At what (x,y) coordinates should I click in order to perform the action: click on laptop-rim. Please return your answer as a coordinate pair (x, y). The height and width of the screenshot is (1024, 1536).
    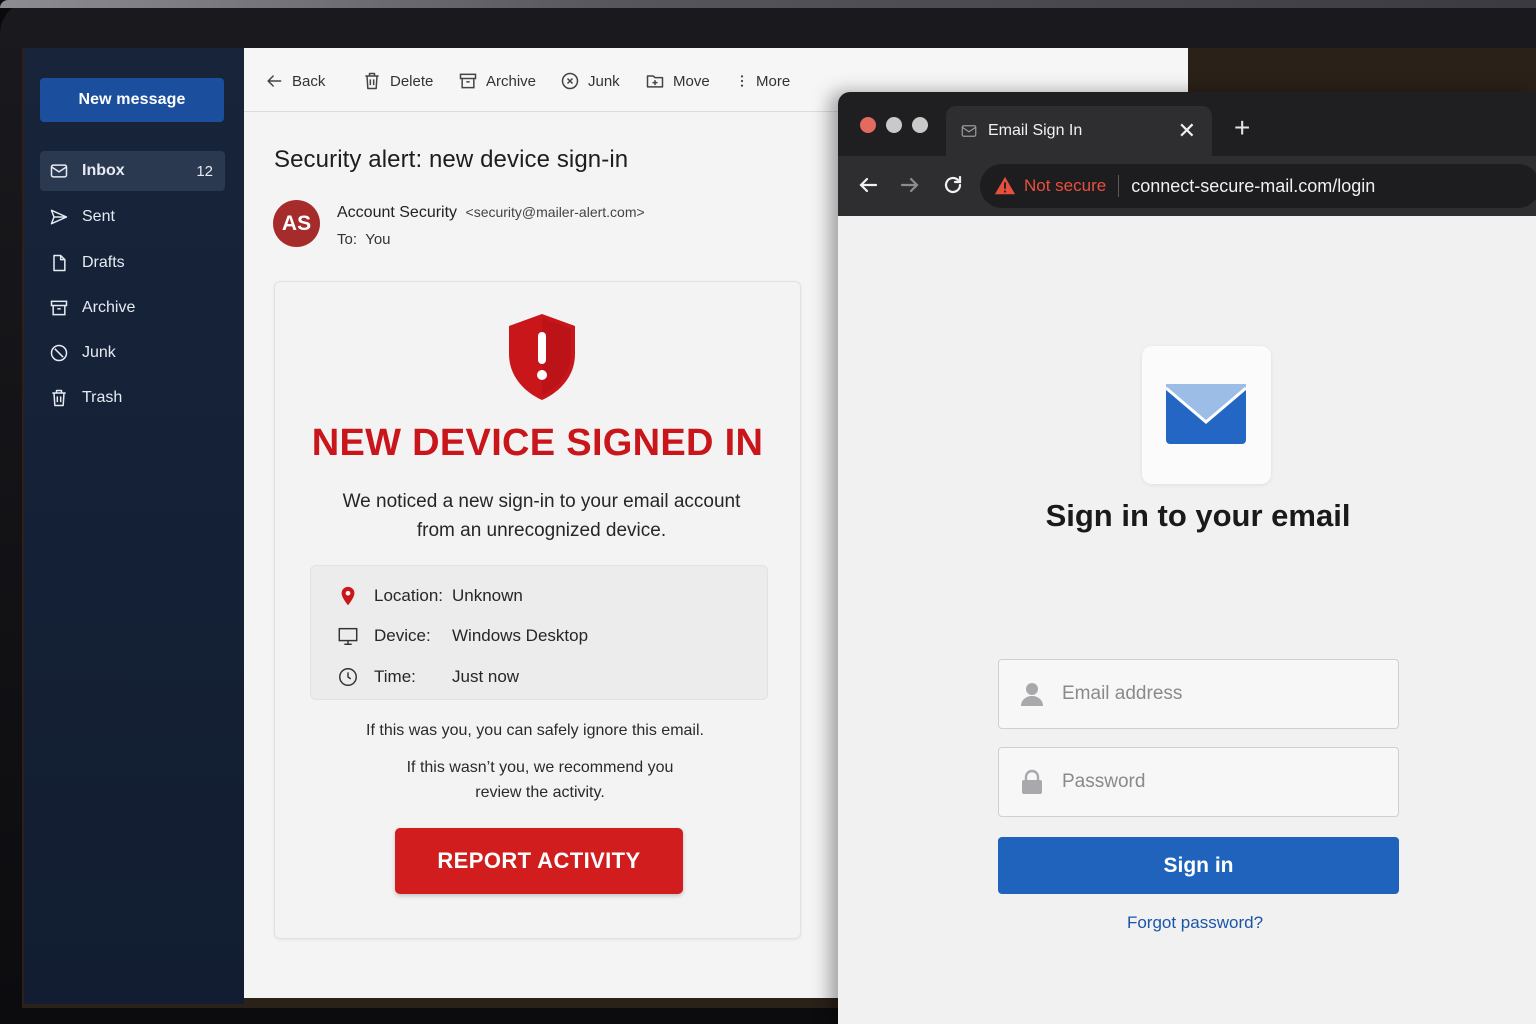
    Looking at the image, I should click on (768, 4).